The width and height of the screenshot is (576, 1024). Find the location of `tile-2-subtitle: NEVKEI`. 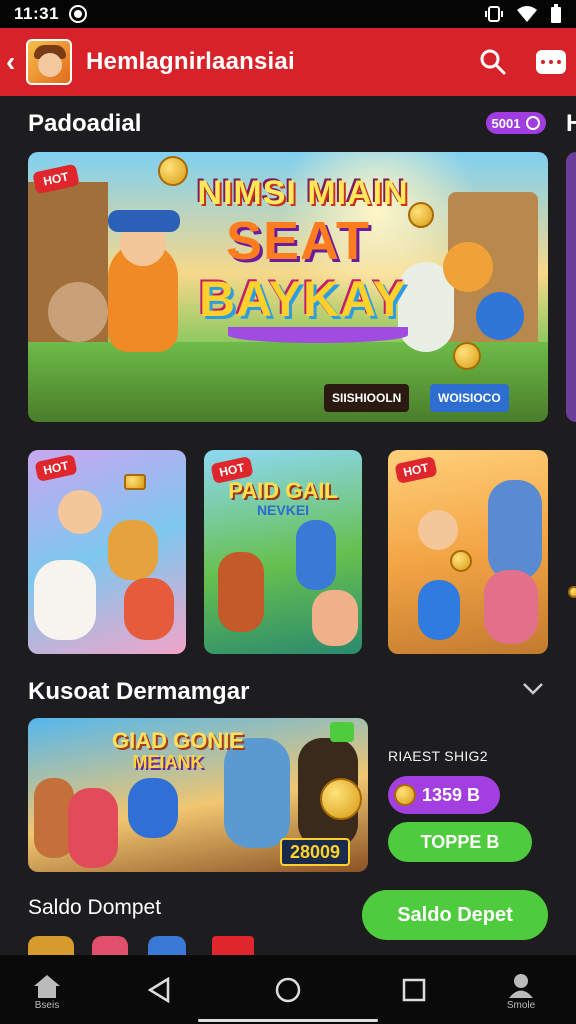

tile-2-subtitle: NEVKEI is located at coordinates (283, 510).